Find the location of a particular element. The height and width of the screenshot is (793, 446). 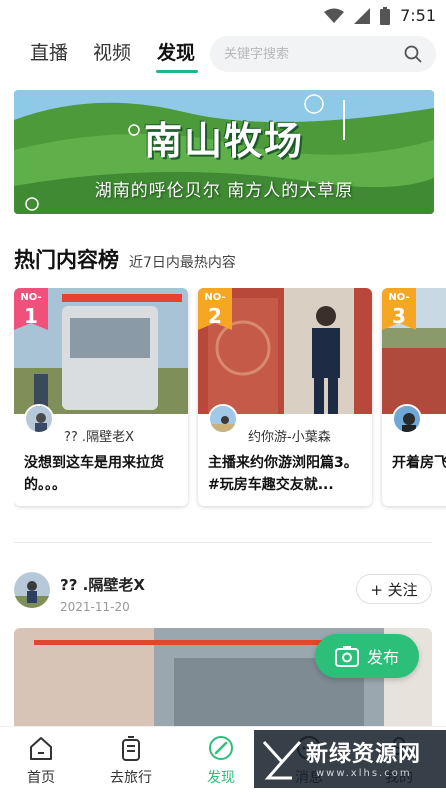

rank-badge: NO- 3 is located at coordinates (399, 309).